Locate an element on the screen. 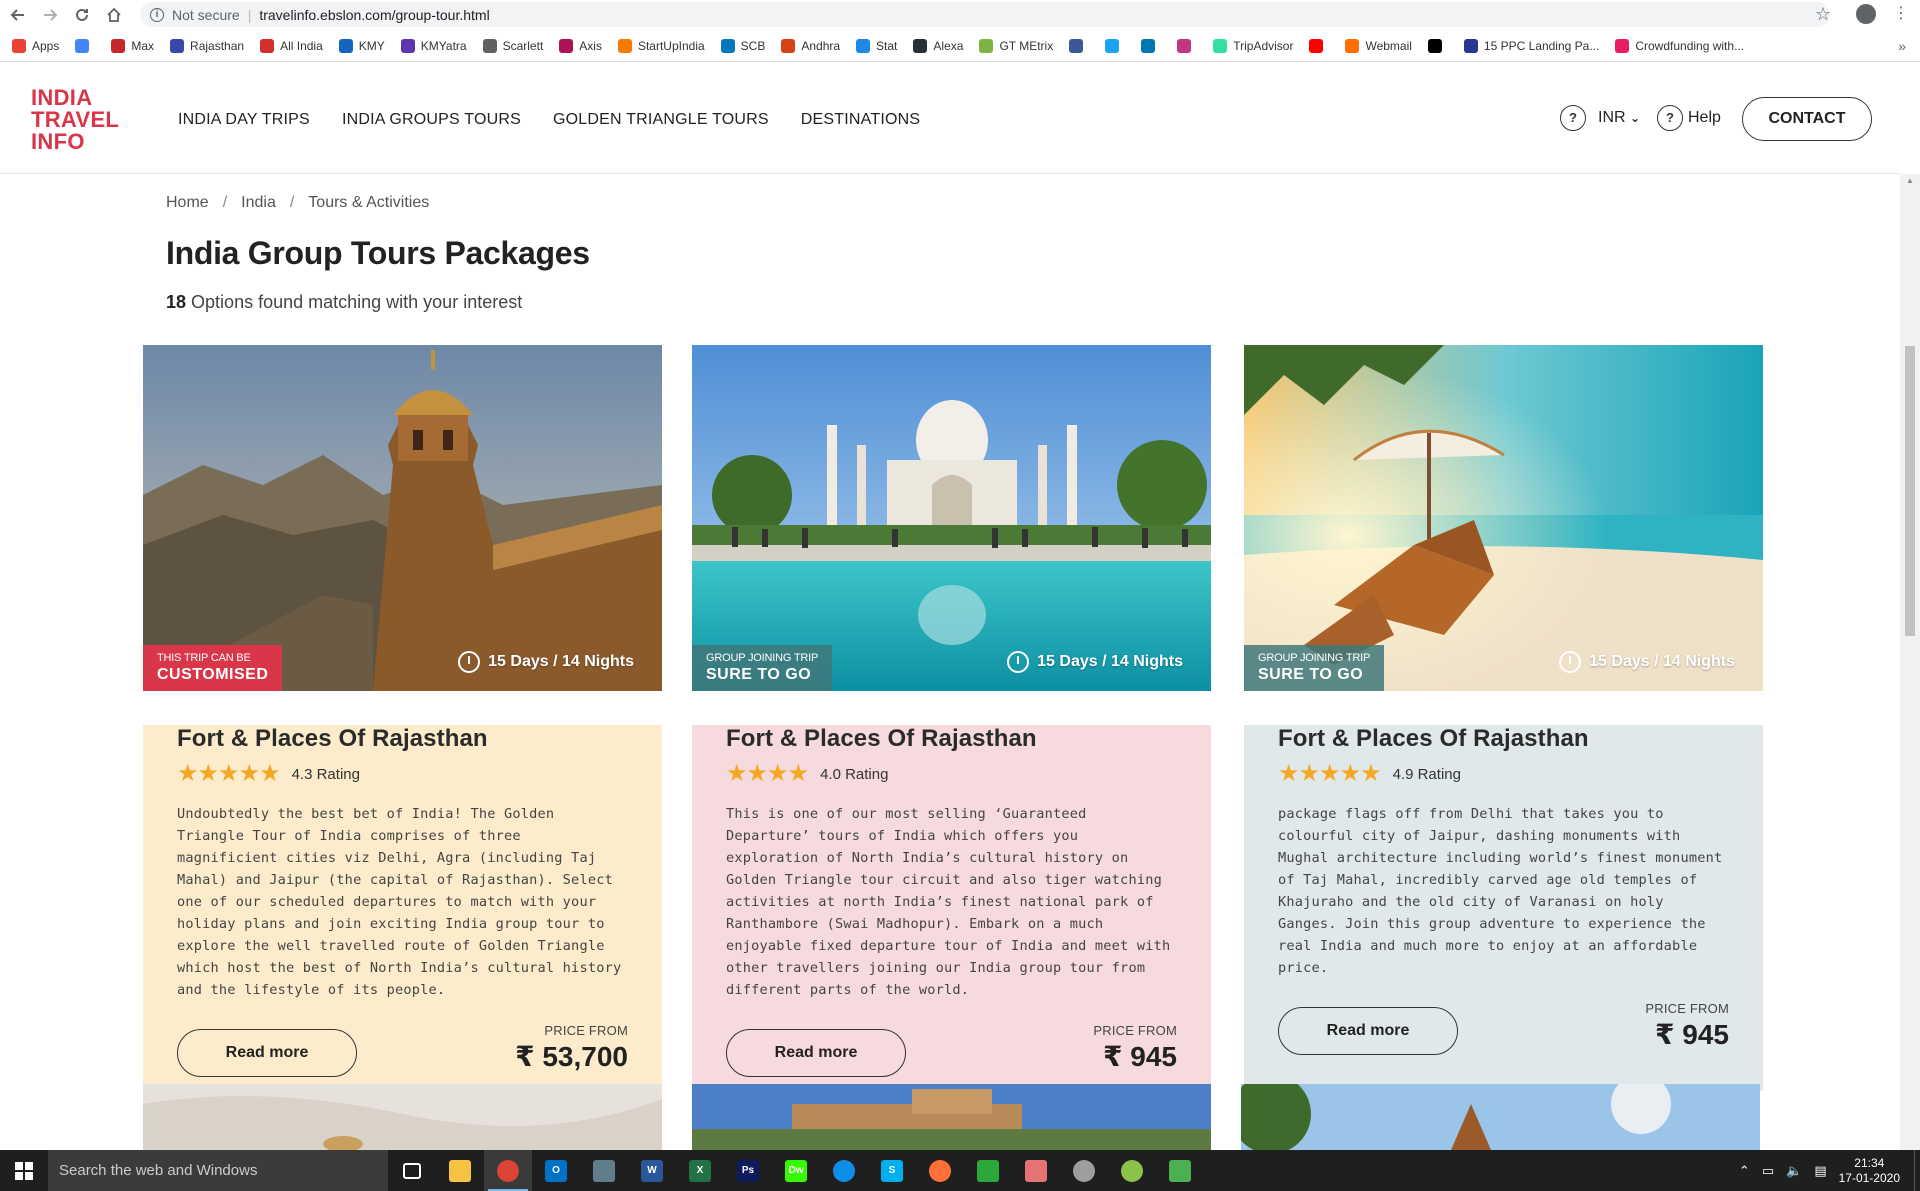  teamviewer-icon is located at coordinates (844, 1170).